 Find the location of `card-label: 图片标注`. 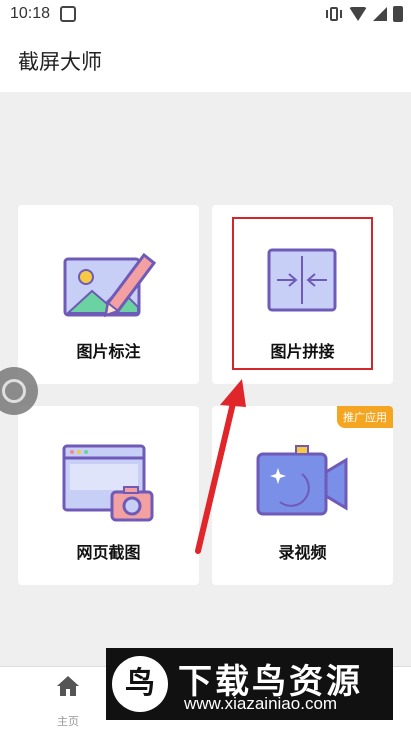

card-label: 图片标注 is located at coordinates (108, 351).